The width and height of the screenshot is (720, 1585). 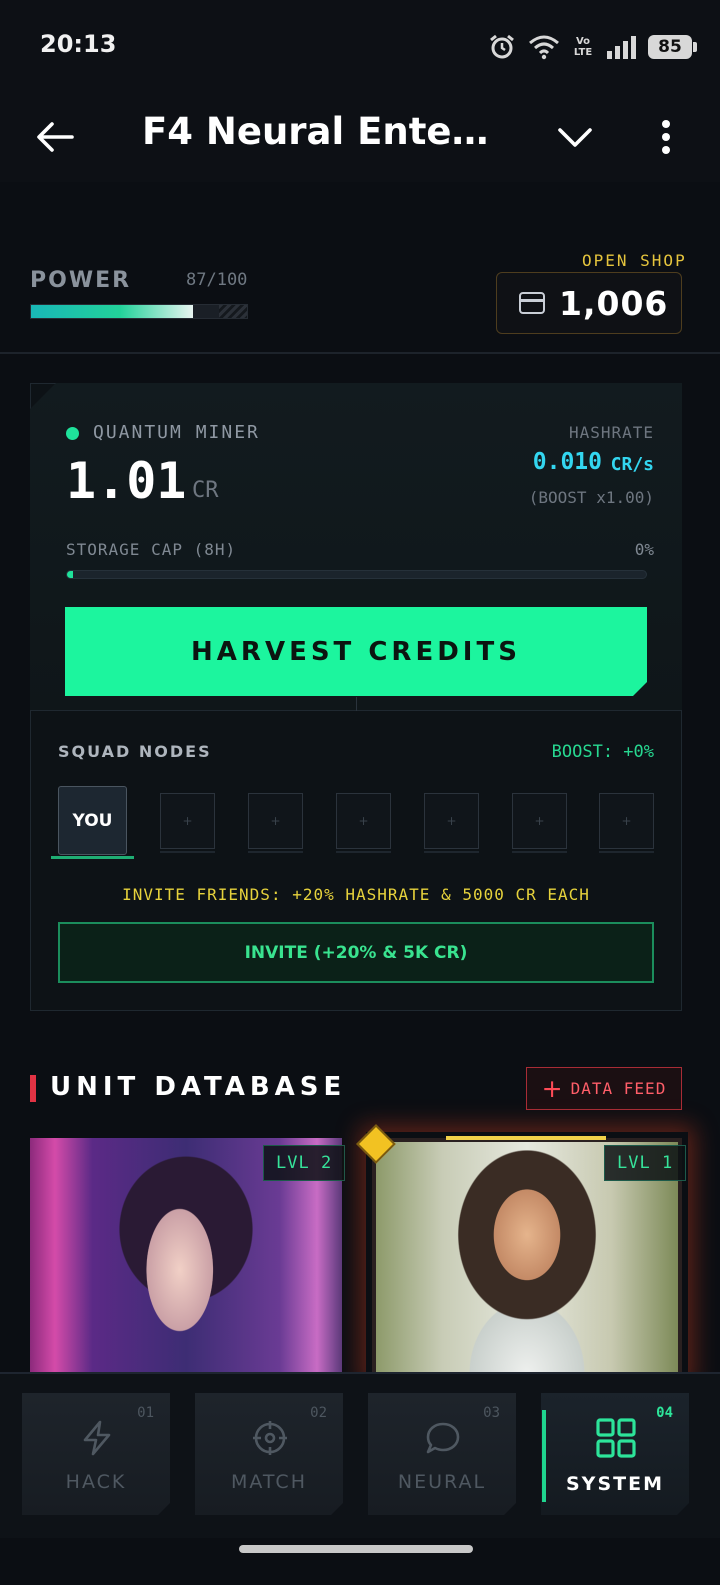 What do you see at coordinates (552, 1088) in the screenshot?
I see `plus-icon: +` at bounding box center [552, 1088].